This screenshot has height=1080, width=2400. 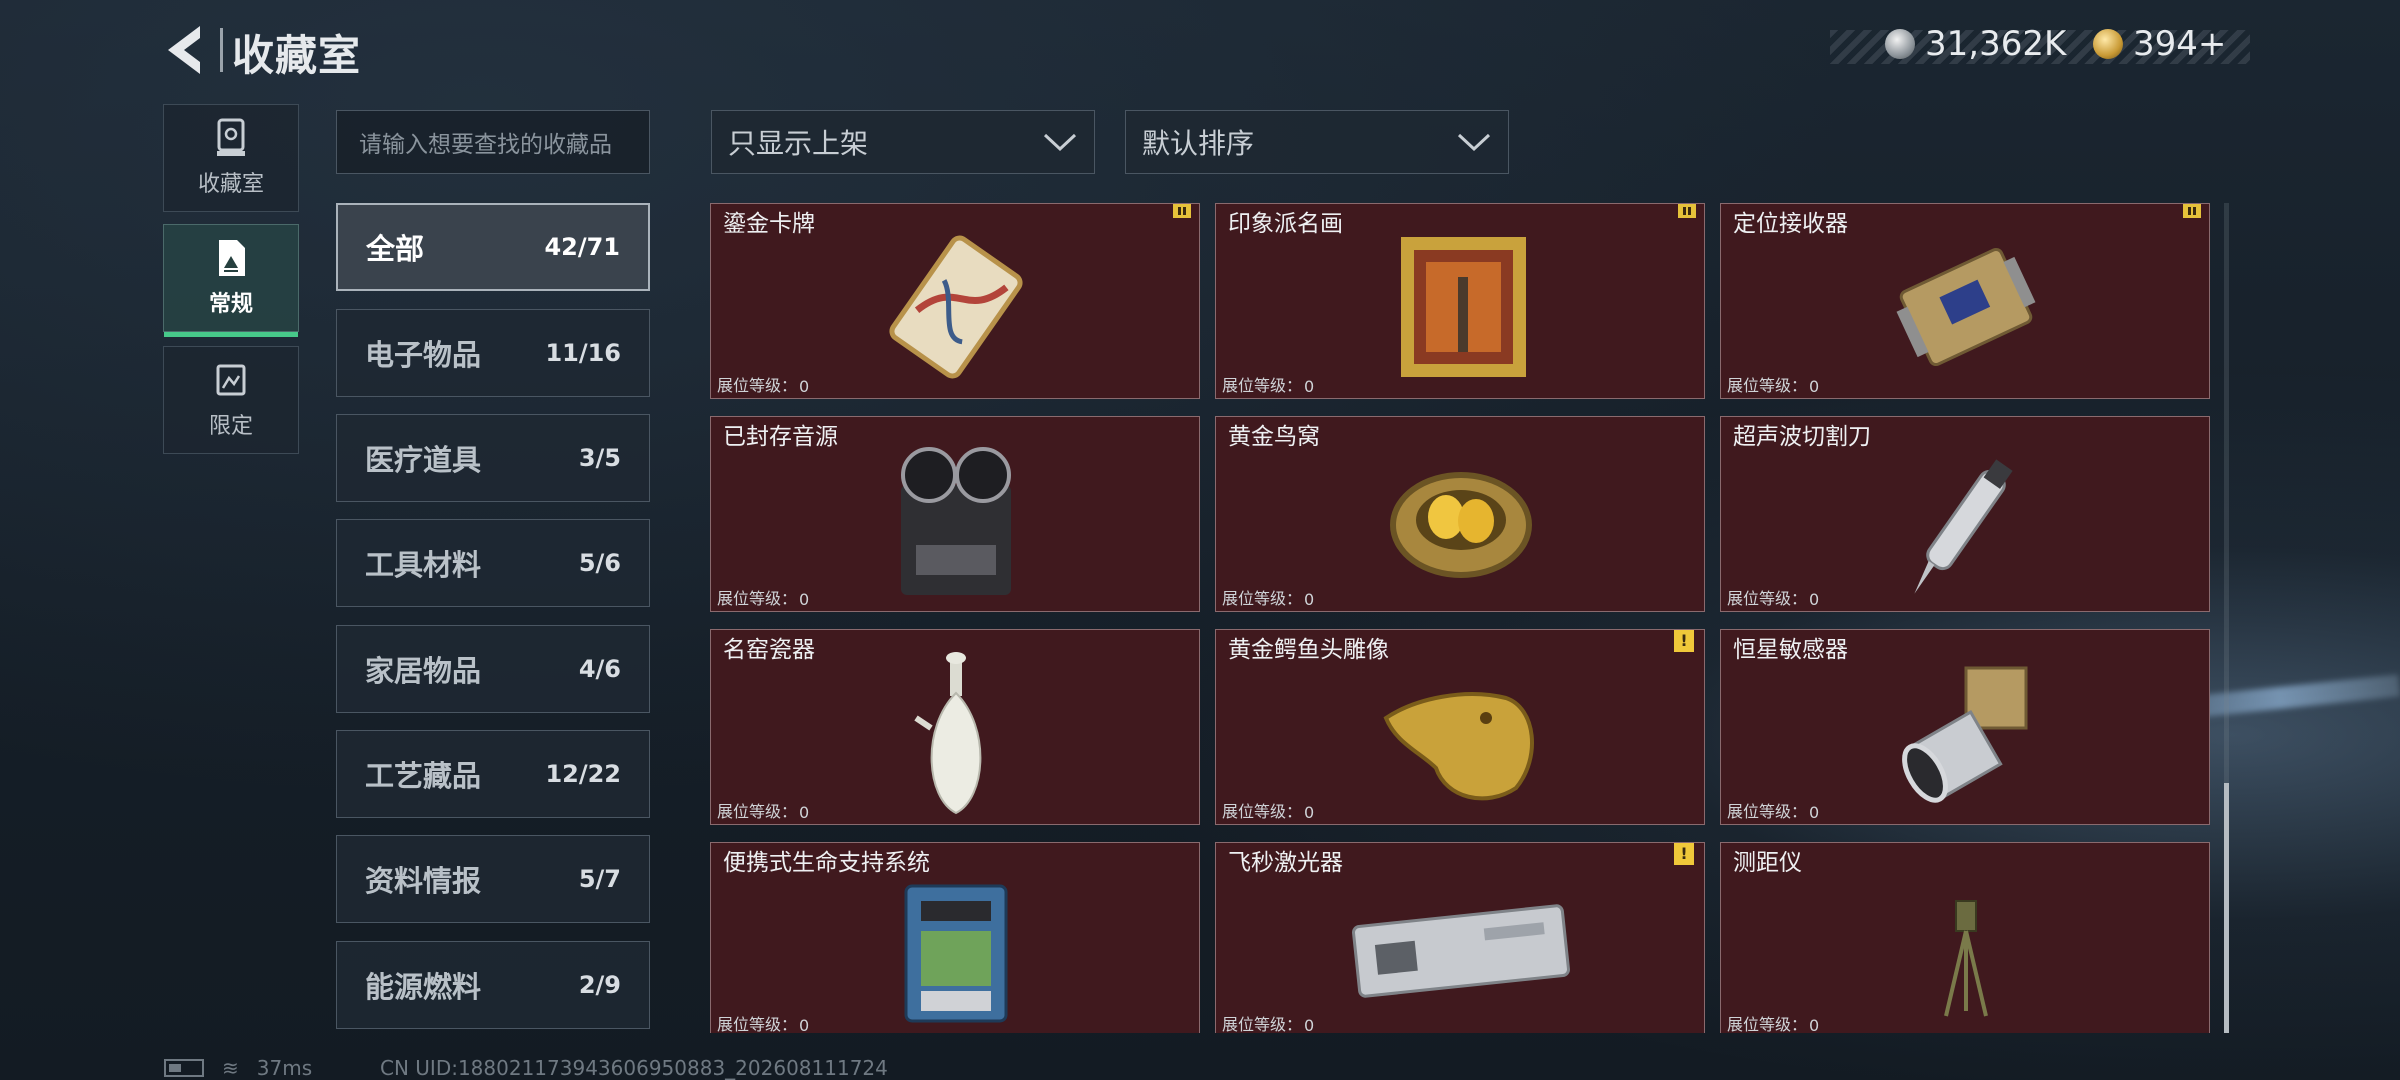 What do you see at coordinates (493, 985) in the screenshot?
I see `category-energy: 能源燃料 2/9` at bounding box center [493, 985].